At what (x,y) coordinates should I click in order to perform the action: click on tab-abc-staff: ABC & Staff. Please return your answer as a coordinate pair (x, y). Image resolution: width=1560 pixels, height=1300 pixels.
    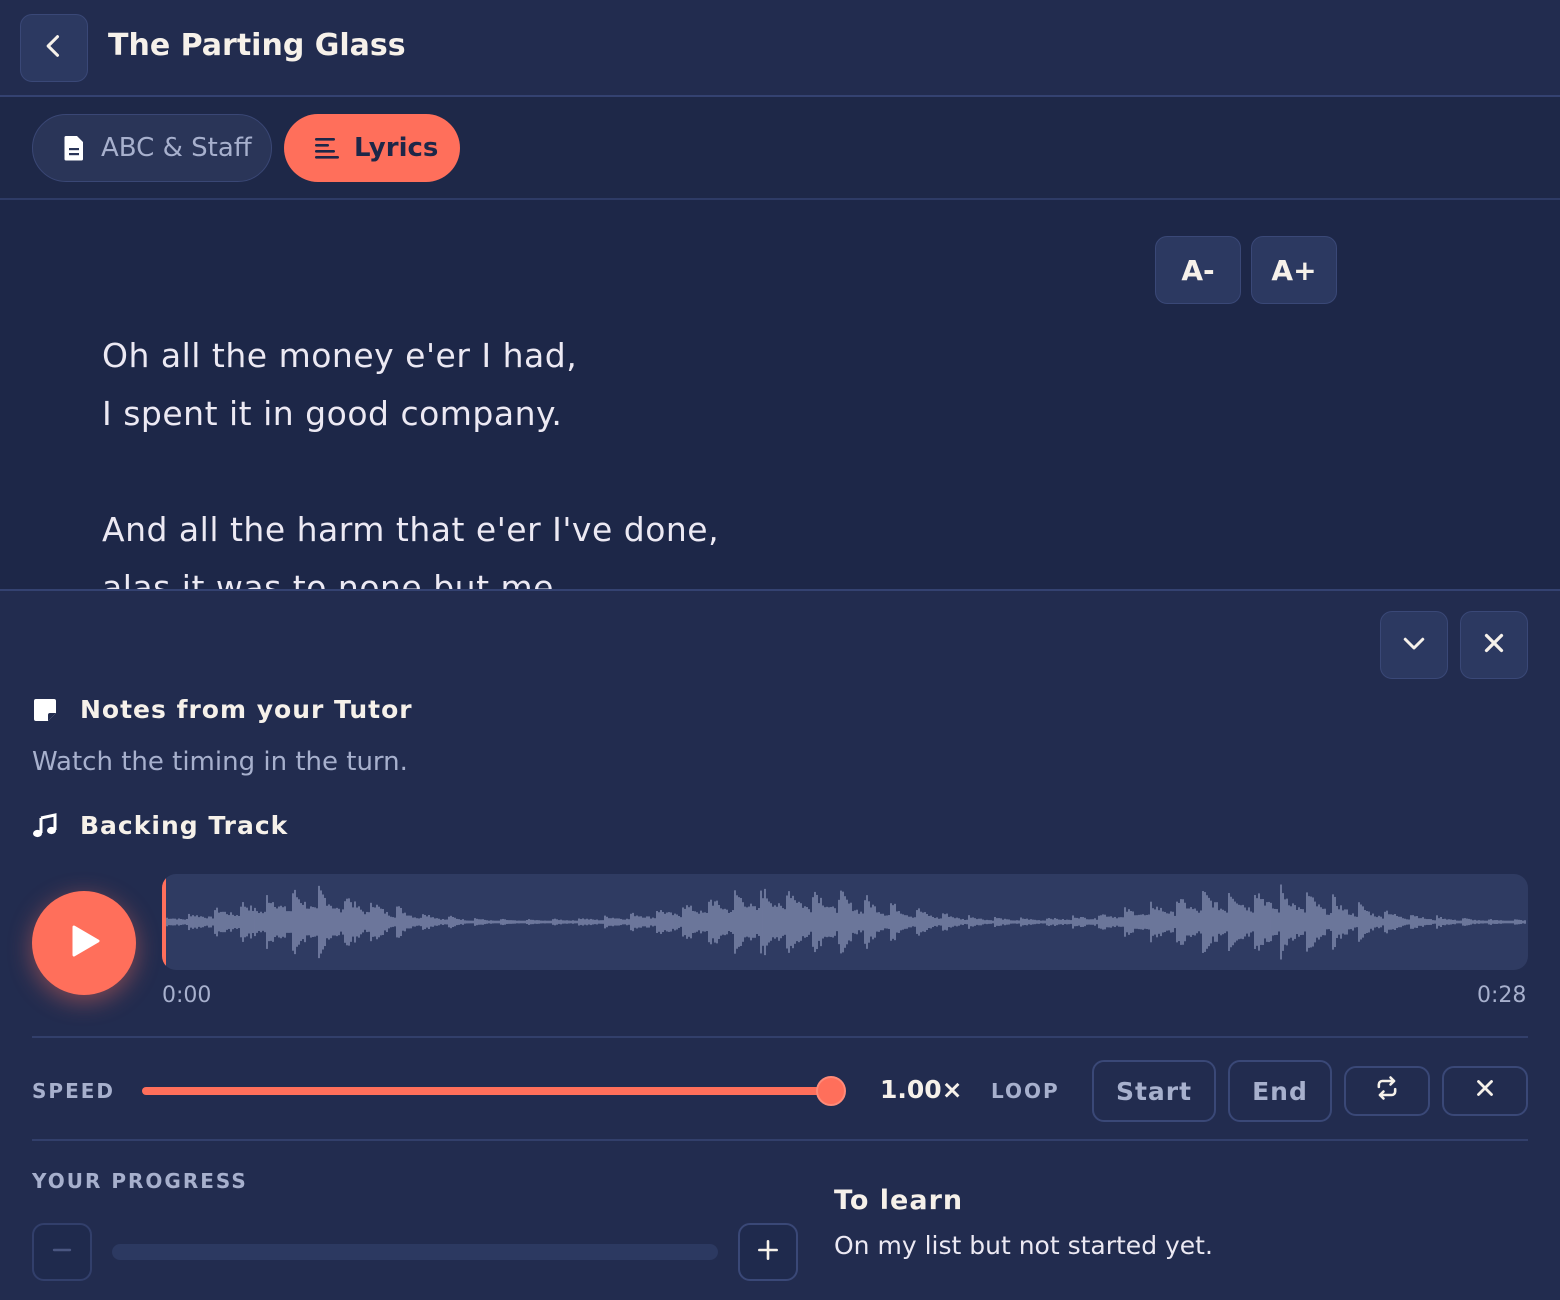
    Looking at the image, I should click on (152, 148).